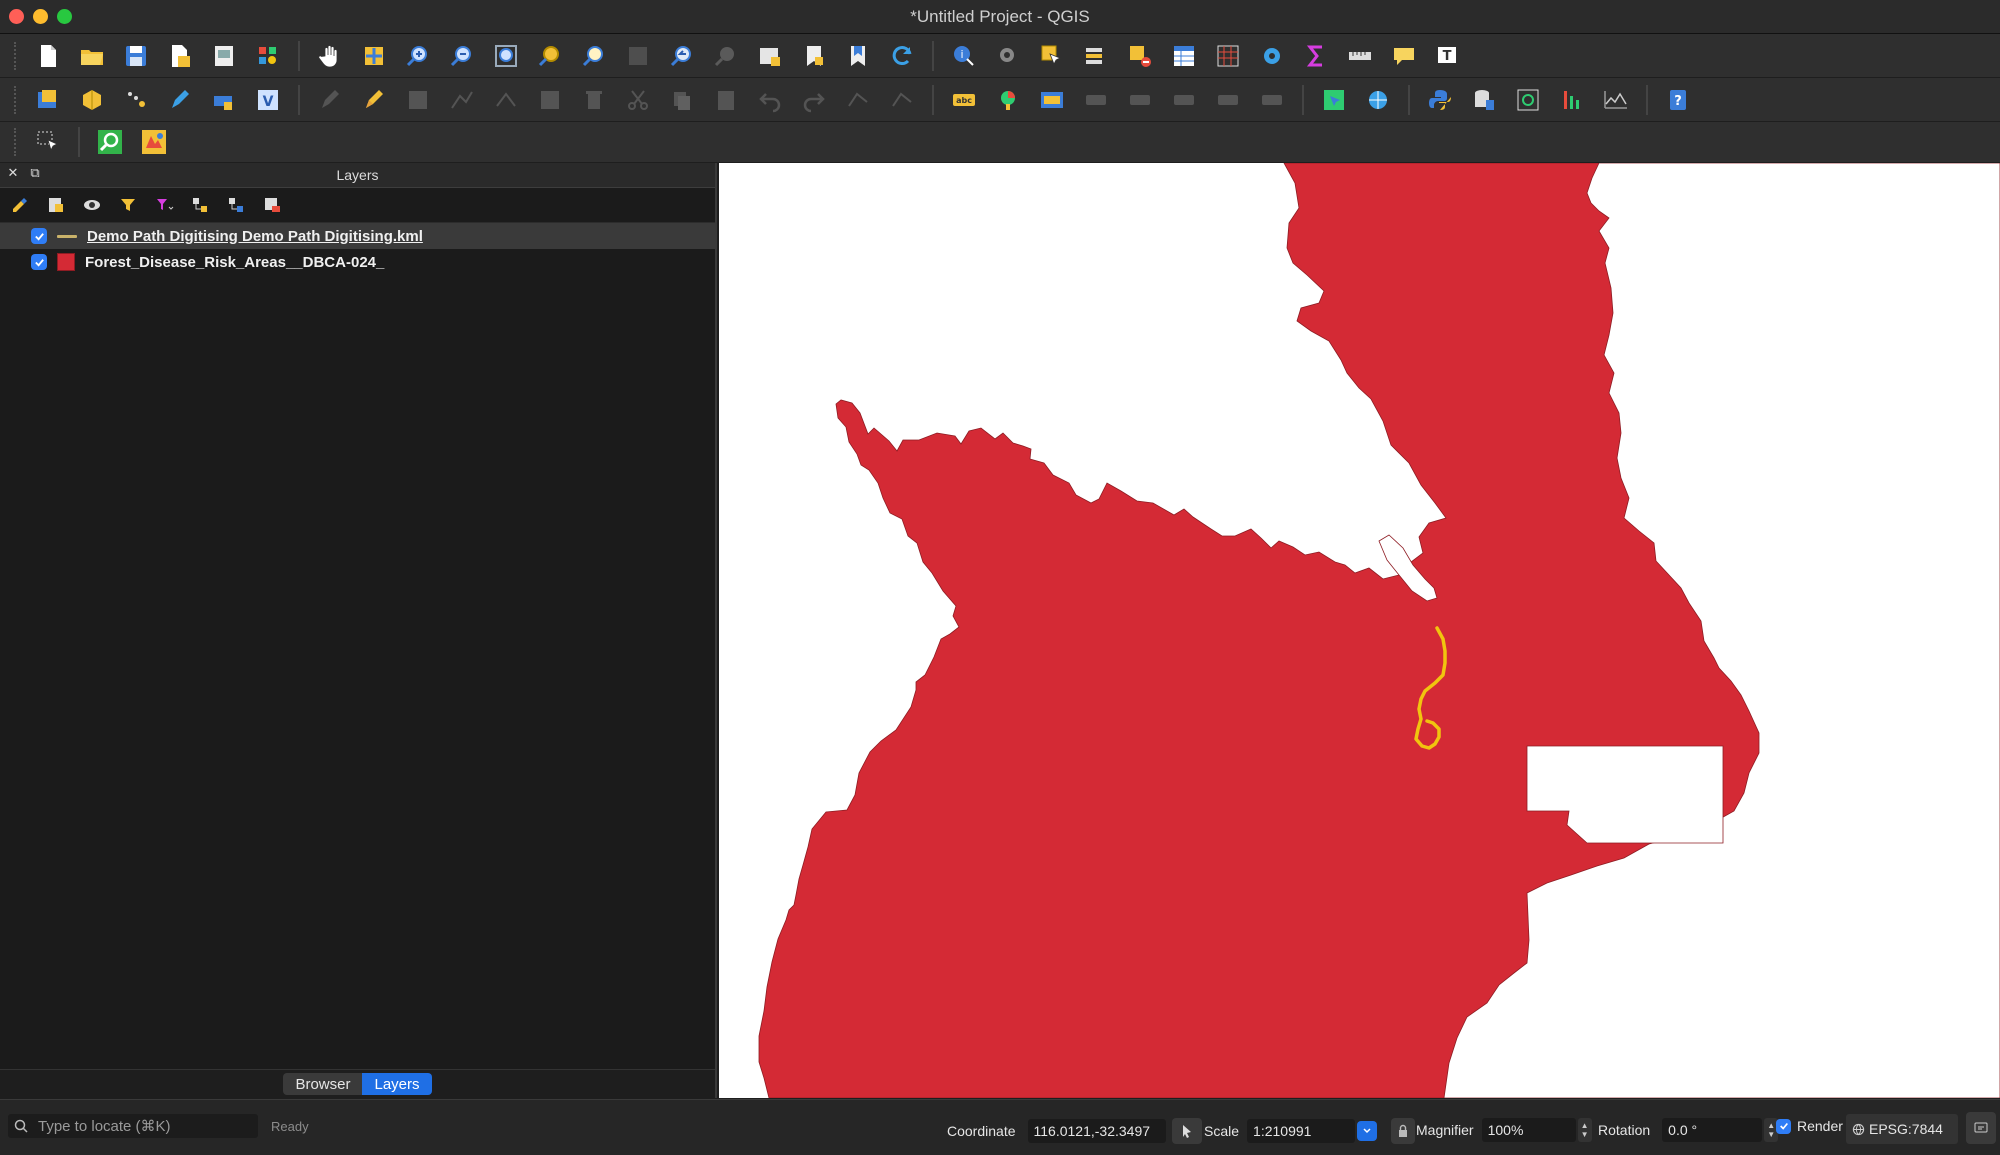  What do you see at coordinates (1140, 100) in the screenshot?
I see `move-label-button` at bounding box center [1140, 100].